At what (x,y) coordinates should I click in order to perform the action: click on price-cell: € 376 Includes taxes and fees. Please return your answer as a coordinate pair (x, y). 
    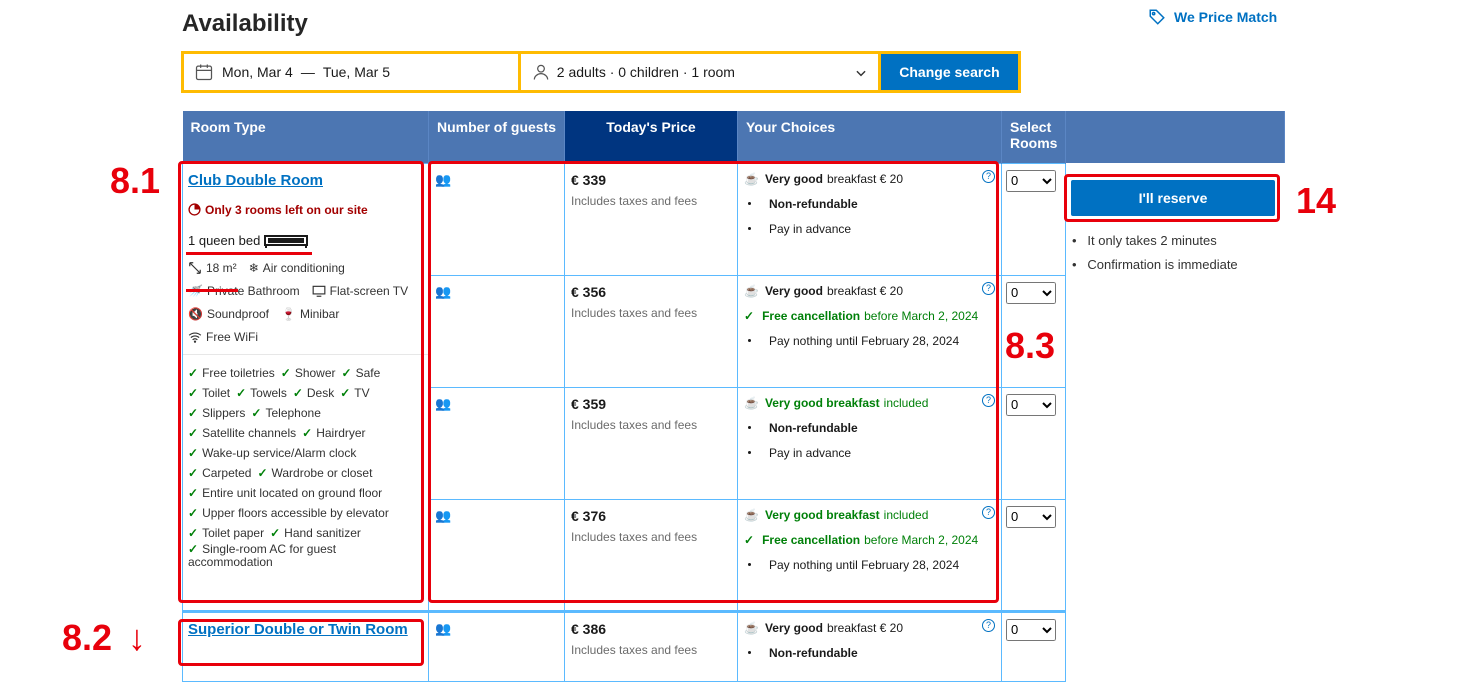
    Looking at the image, I should click on (651, 555).